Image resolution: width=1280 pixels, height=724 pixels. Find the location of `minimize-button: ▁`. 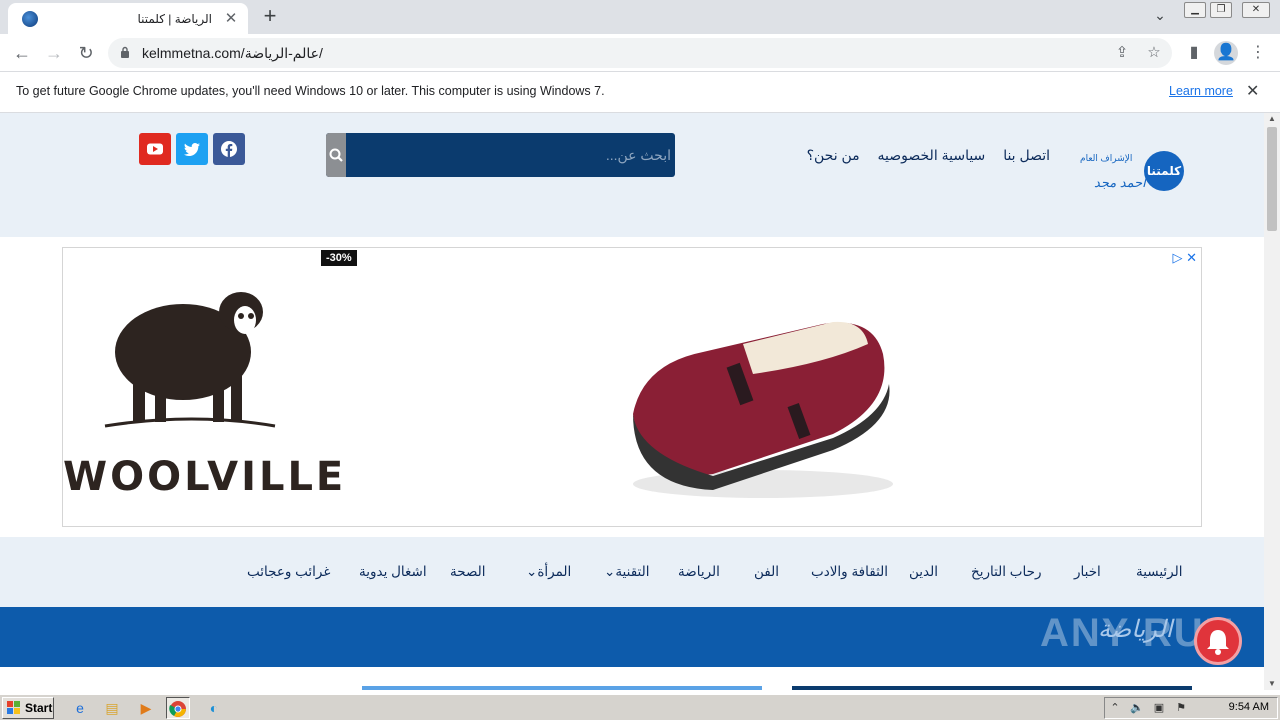

minimize-button: ▁ is located at coordinates (1195, 10).